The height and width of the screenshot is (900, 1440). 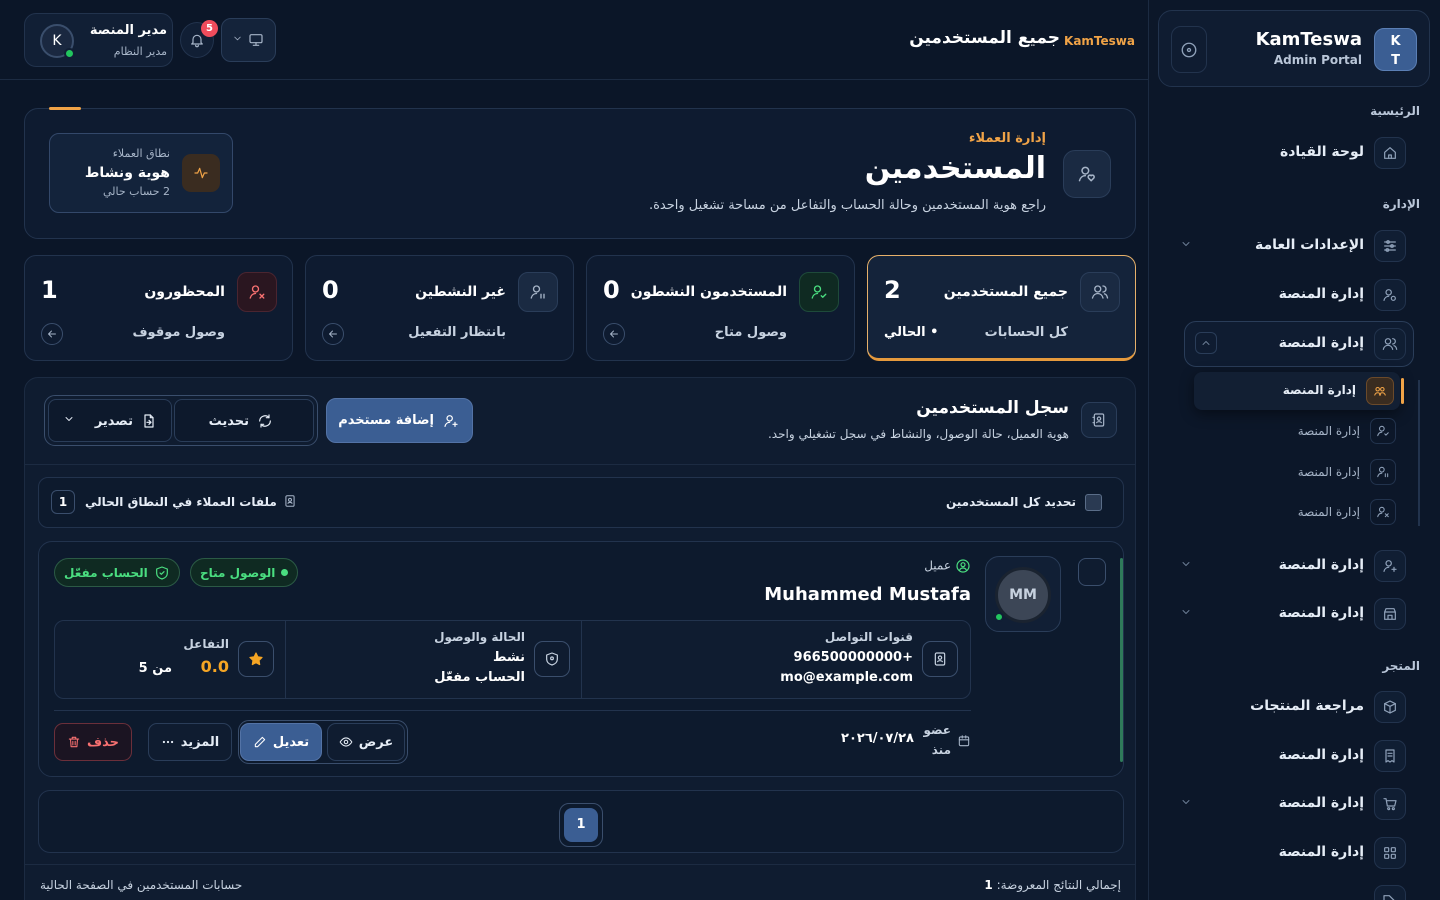 I want to click on sidebar-item-platform-4: إدارة المنصة, so click(x=1291, y=756).